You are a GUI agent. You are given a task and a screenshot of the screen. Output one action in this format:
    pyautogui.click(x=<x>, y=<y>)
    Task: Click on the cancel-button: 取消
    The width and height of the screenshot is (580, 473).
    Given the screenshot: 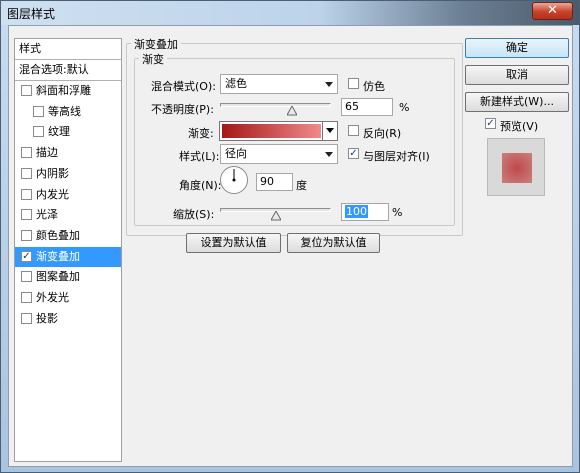 What is the action you would take?
    pyautogui.click(x=517, y=75)
    